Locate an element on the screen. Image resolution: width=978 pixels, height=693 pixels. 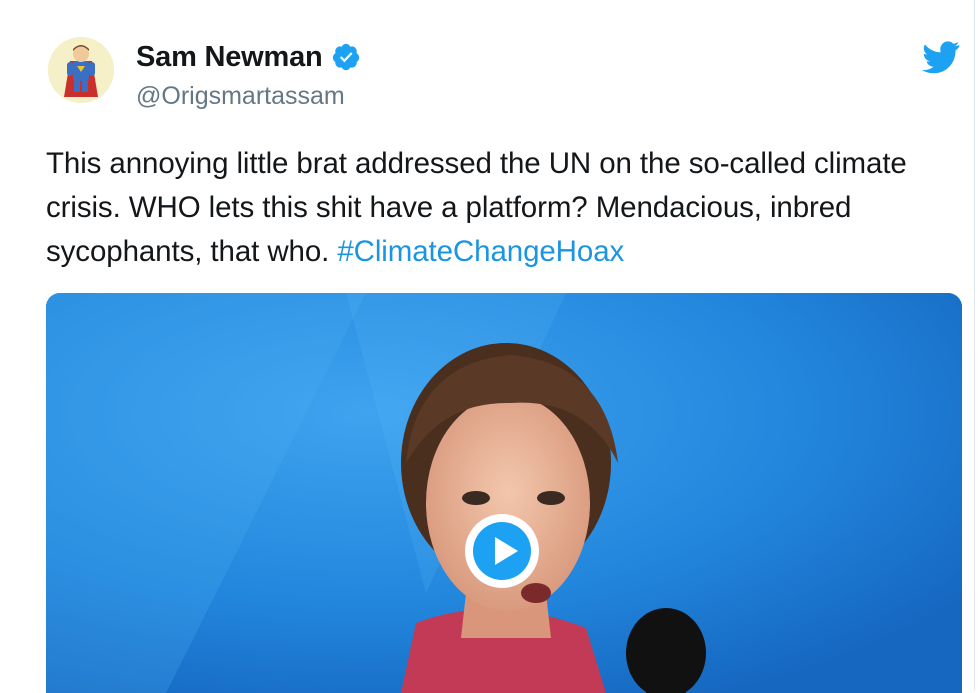
author-row: Sam Newman is located at coordinates (248, 57).